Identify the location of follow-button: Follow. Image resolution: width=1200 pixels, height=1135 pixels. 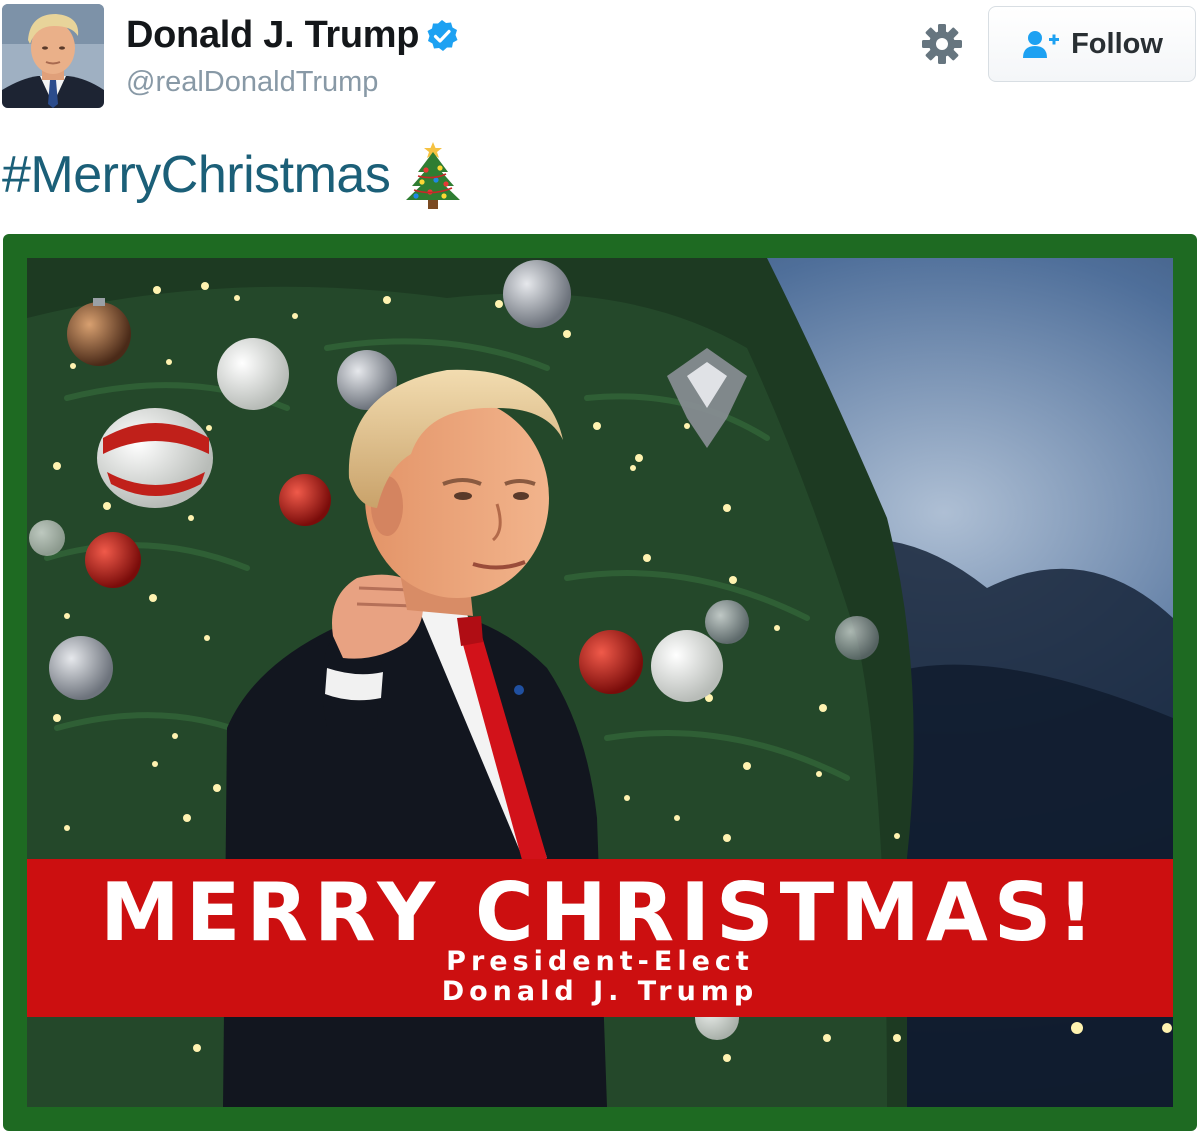
(1092, 44).